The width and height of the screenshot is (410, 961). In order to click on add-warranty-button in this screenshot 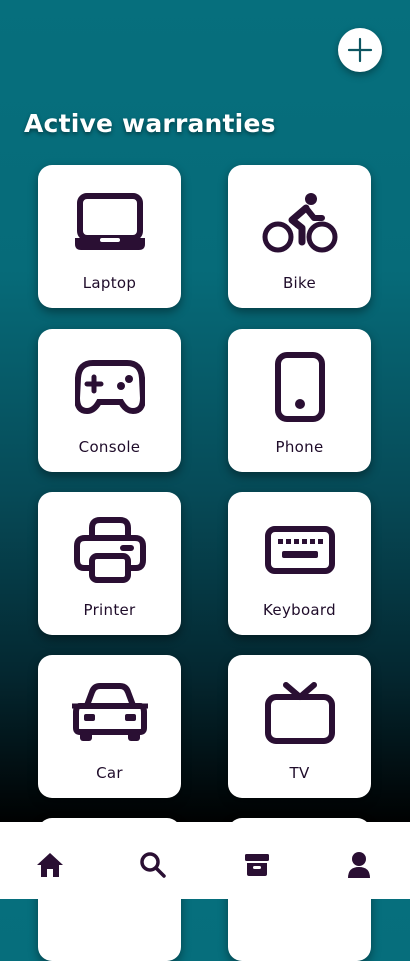, I will do `click(360, 50)`.